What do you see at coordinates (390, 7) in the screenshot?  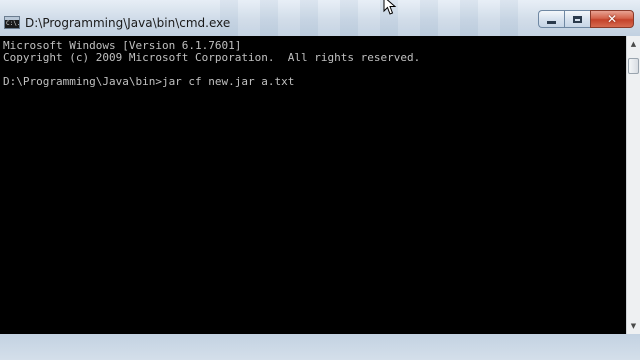 I see `mouse-cursor-icon` at bounding box center [390, 7].